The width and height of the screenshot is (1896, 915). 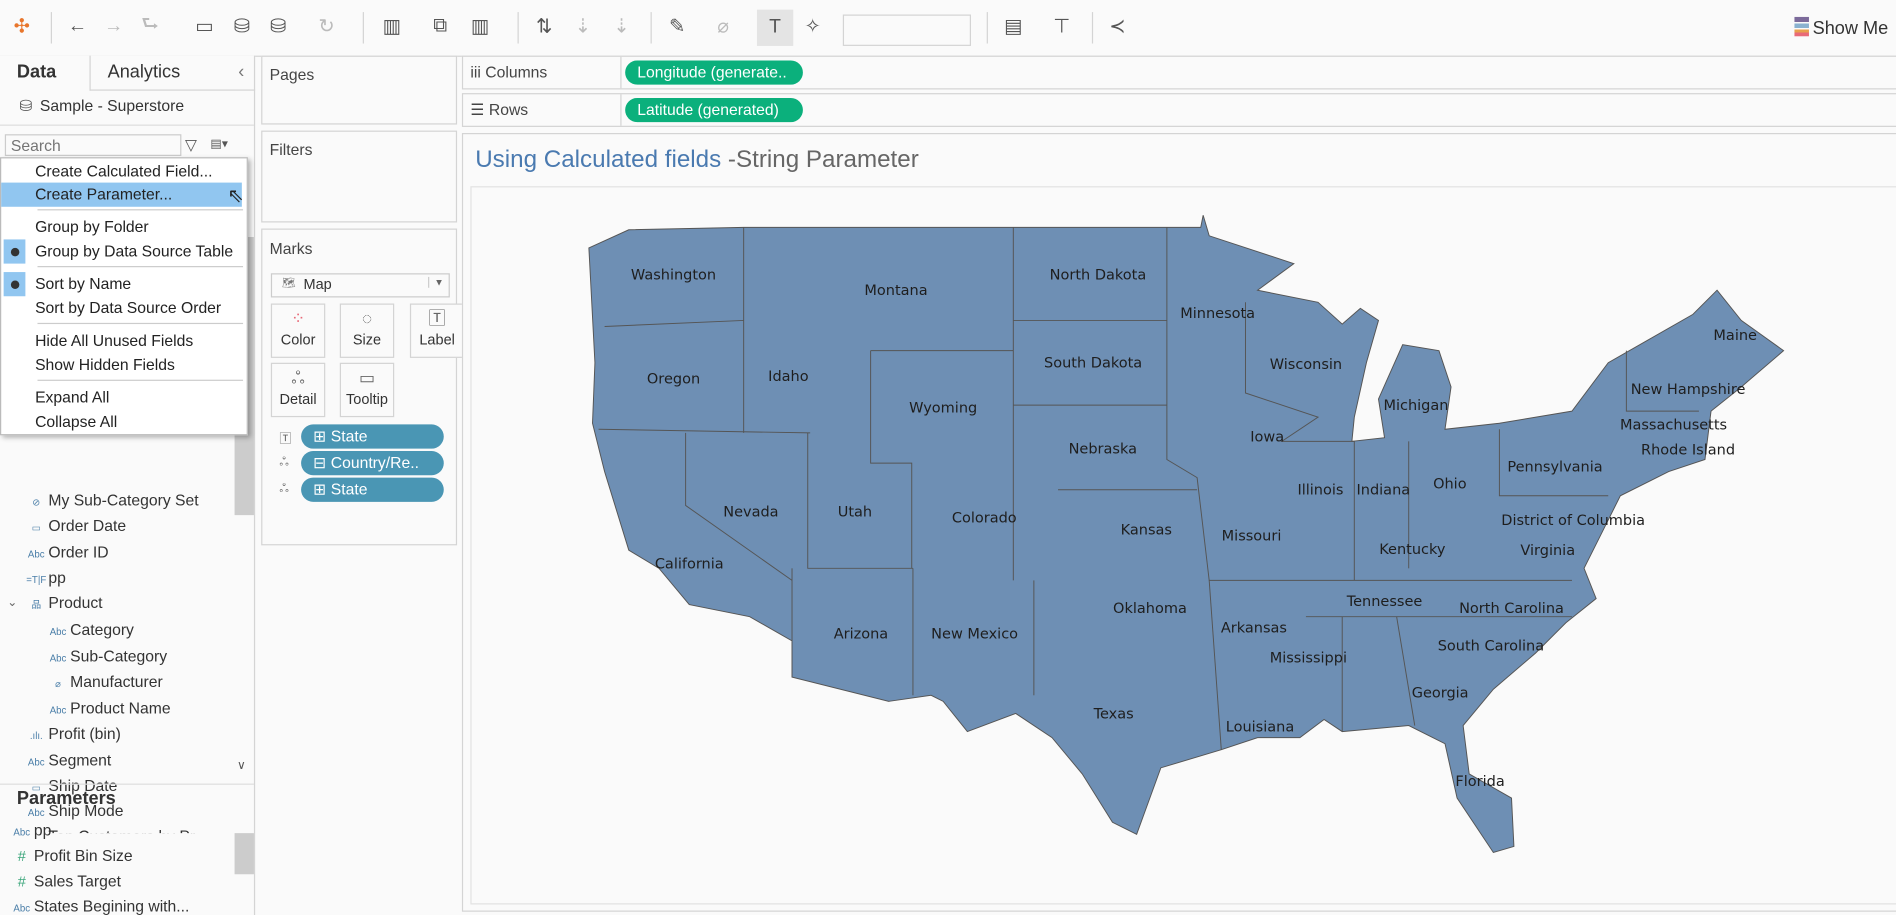 What do you see at coordinates (673, 275) in the screenshot?
I see `state-label: Washington` at bounding box center [673, 275].